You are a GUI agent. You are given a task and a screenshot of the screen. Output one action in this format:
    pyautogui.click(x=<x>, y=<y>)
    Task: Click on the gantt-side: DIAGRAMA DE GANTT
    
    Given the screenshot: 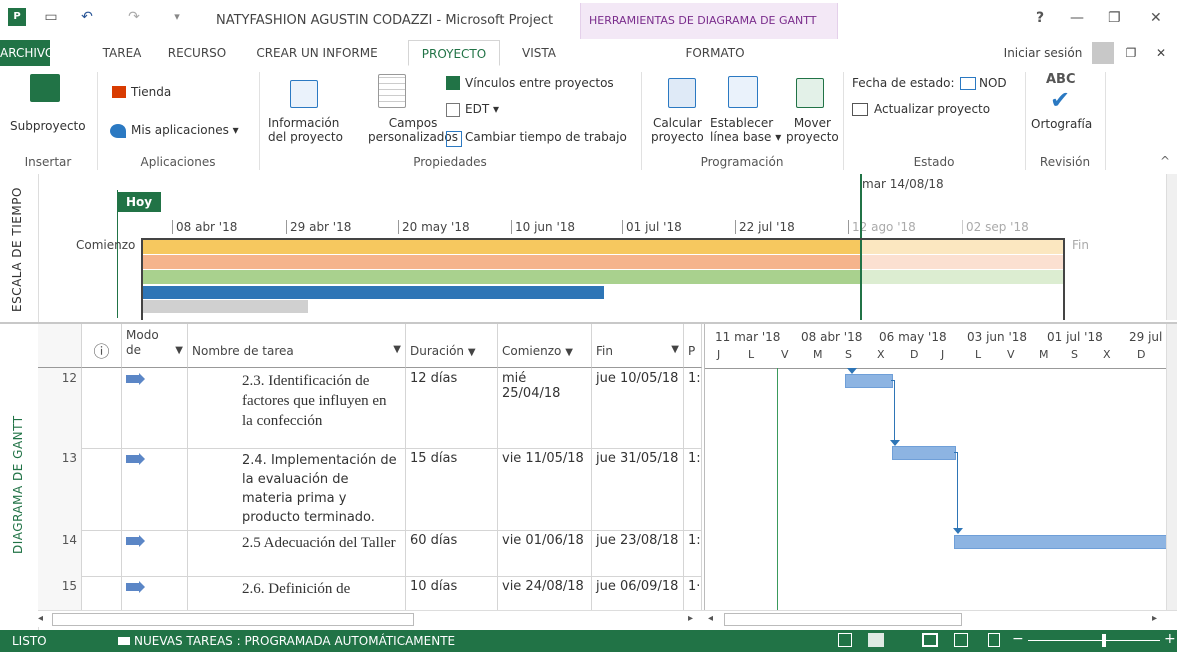 What is the action you would take?
    pyautogui.click(x=19, y=477)
    